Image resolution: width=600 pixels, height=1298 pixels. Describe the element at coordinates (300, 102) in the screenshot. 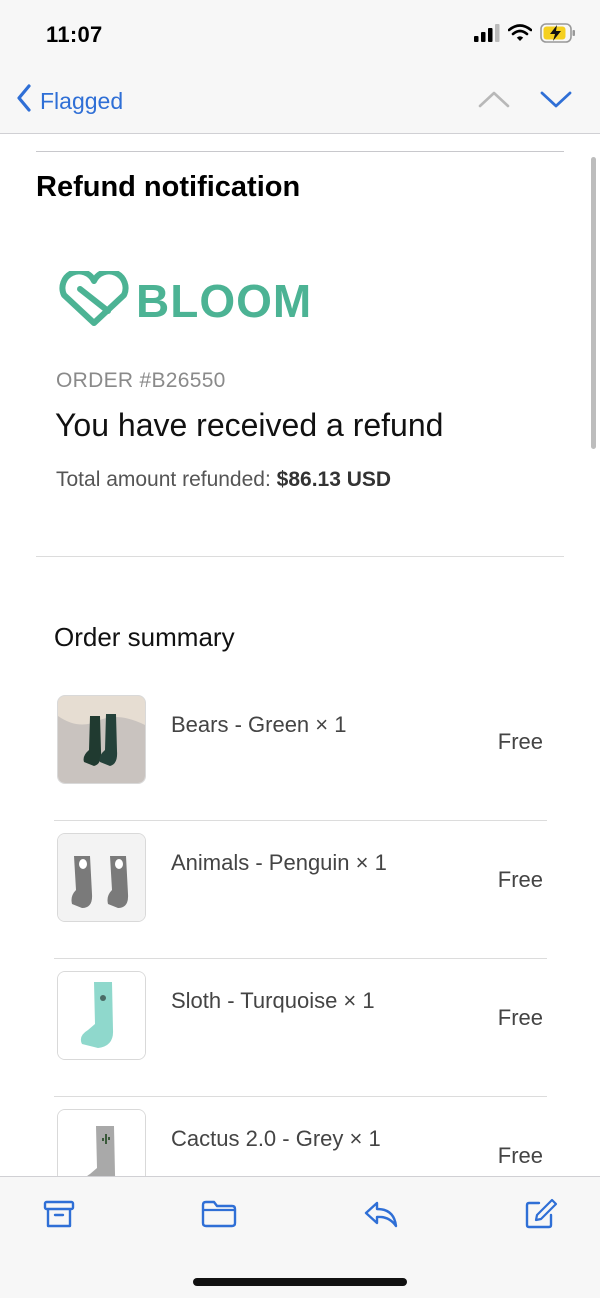

I see `nav-bar: Flagged` at that location.